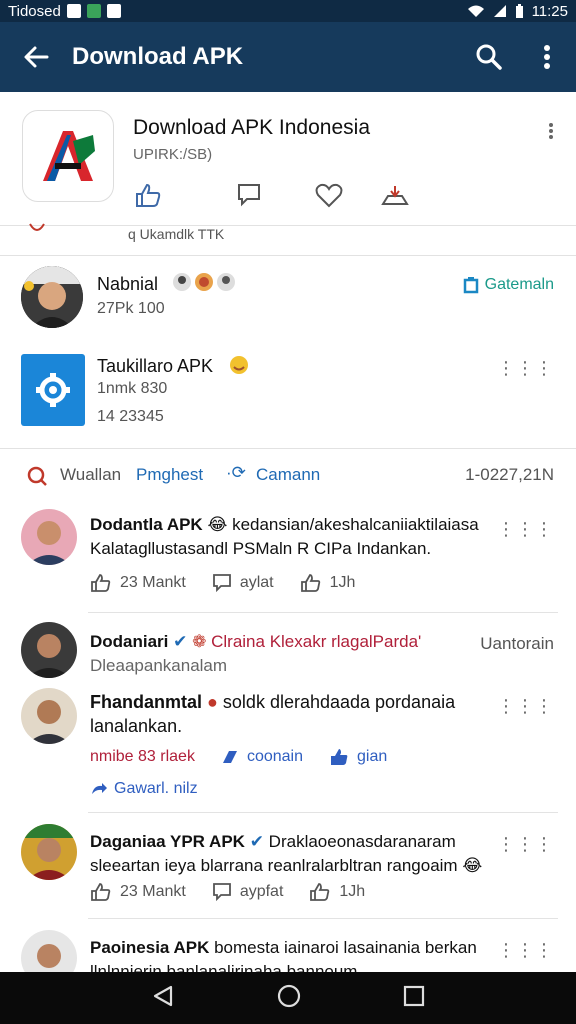 The image size is (576, 1024). What do you see at coordinates (288, 11) in the screenshot?
I see `status-bar: Tidosed 11:25` at bounding box center [288, 11].